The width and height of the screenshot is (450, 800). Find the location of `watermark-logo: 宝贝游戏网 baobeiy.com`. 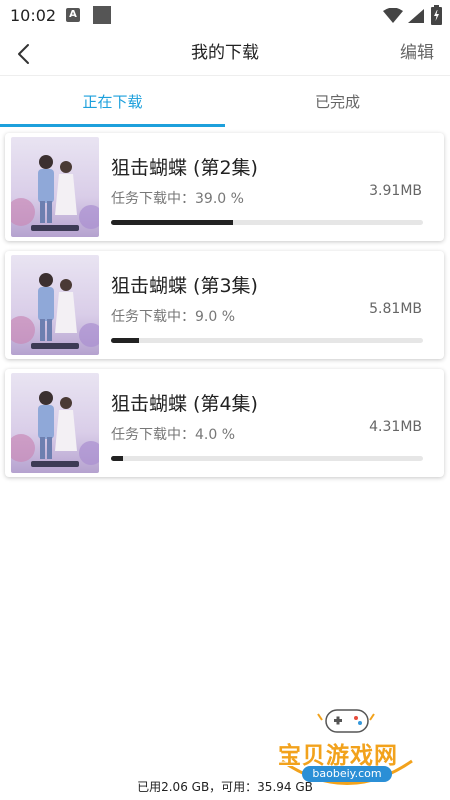

watermark-logo: 宝贝游戏网 baobeiy.com is located at coordinates (347, 751).